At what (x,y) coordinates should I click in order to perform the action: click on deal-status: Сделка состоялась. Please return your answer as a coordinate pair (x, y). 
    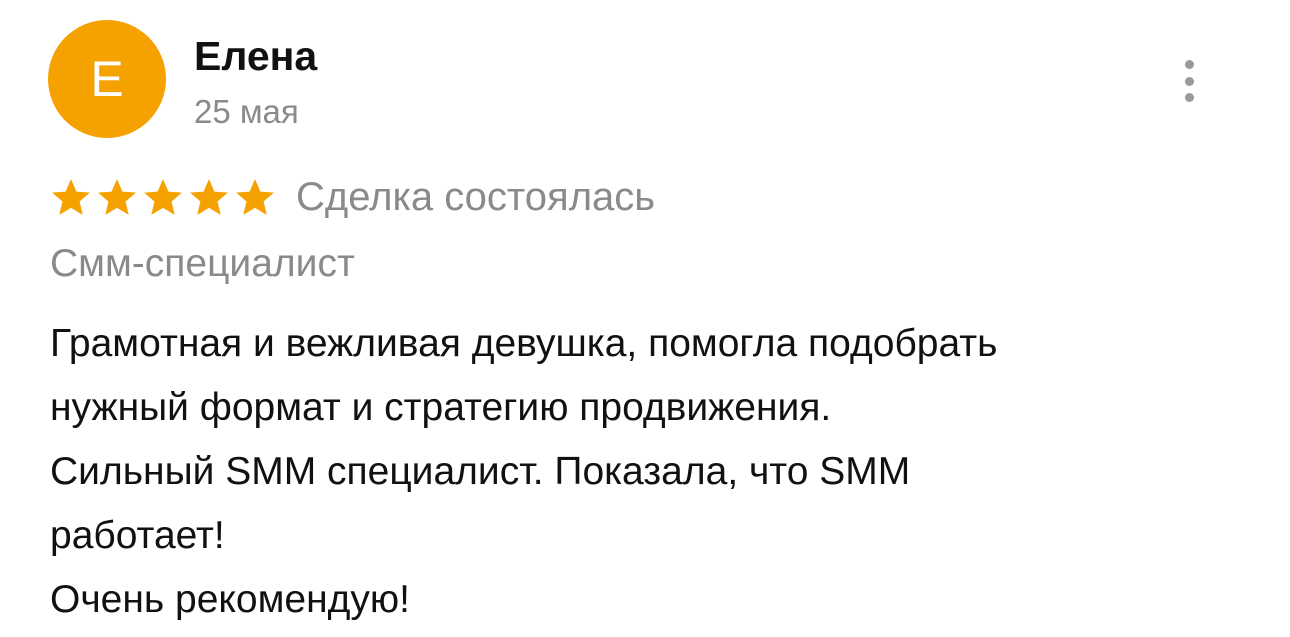
    Looking at the image, I should click on (476, 197).